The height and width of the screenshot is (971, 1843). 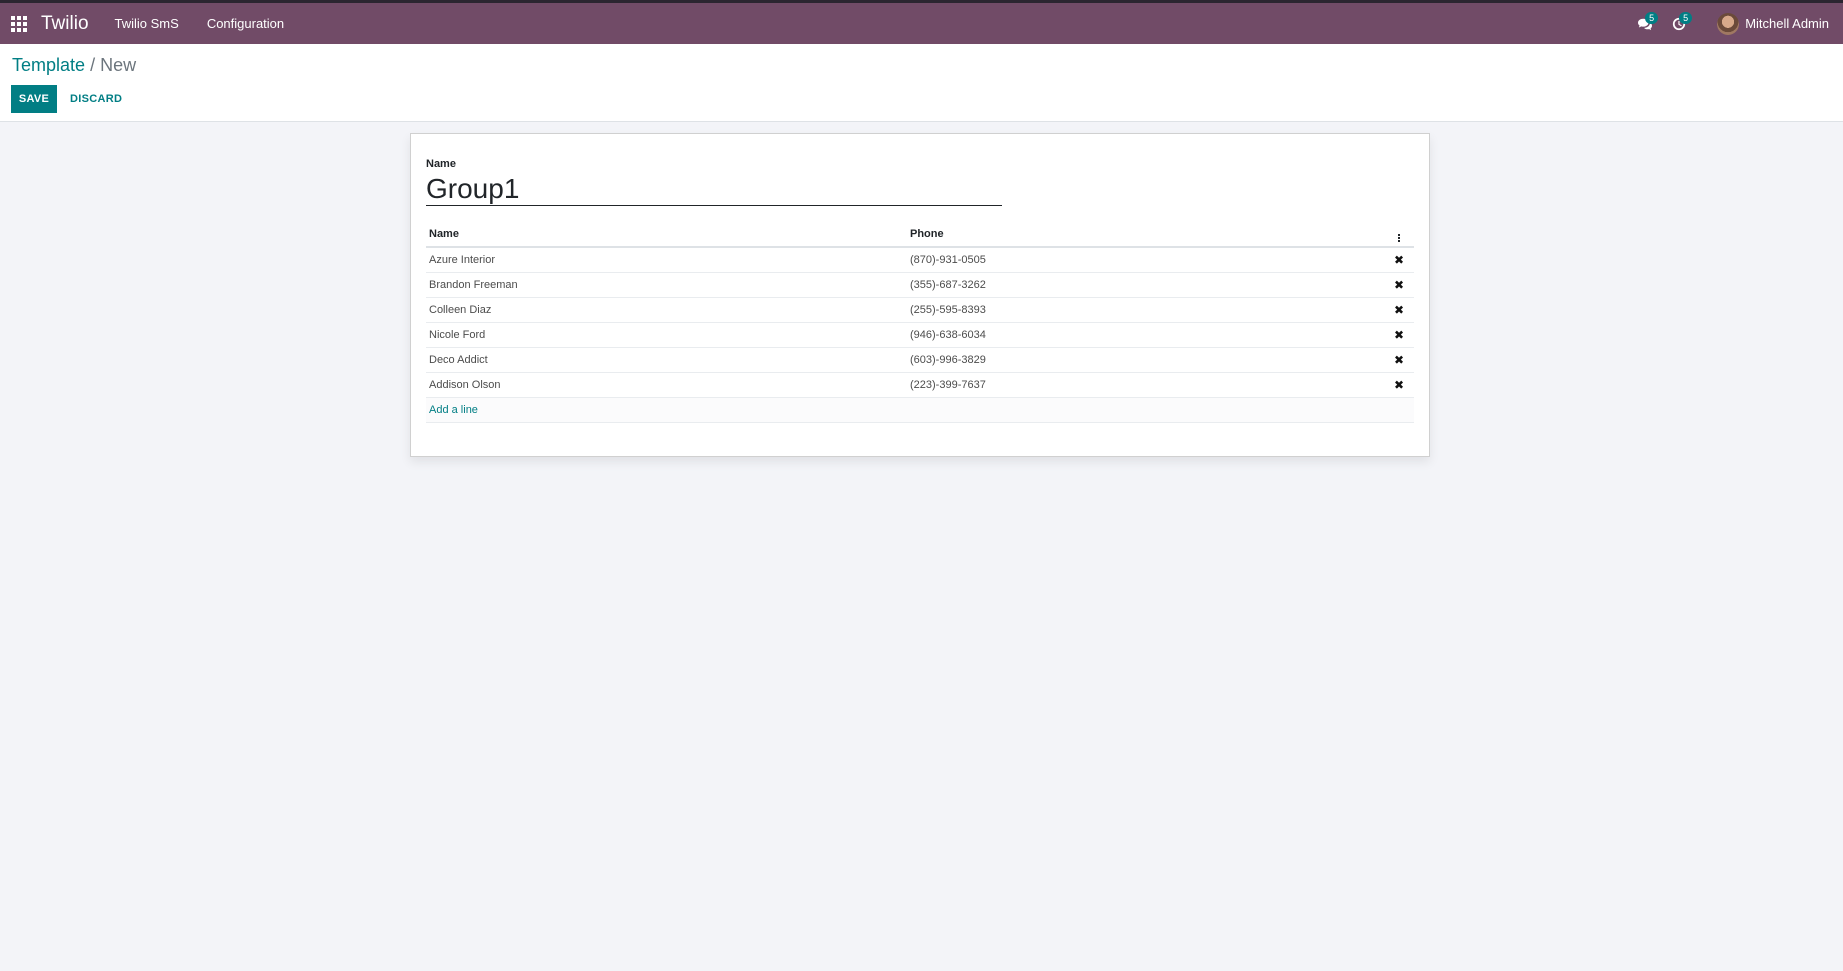 I want to click on name-input: Group1, so click(x=714, y=189).